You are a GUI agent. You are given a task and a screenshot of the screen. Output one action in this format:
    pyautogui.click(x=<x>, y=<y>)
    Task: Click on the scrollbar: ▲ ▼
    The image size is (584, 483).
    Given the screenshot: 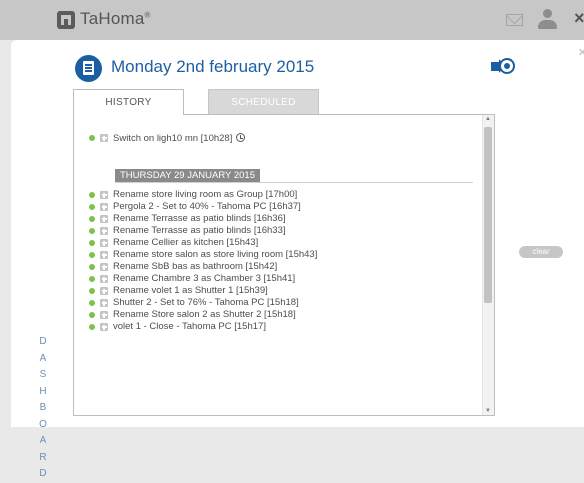 What is the action you would take?
    pyautogui.click(x=488, y=265)
    